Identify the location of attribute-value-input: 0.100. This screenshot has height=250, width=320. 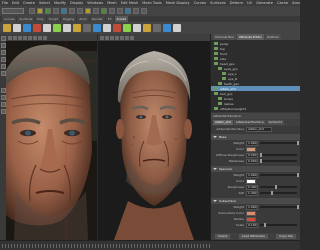
(252, 225).